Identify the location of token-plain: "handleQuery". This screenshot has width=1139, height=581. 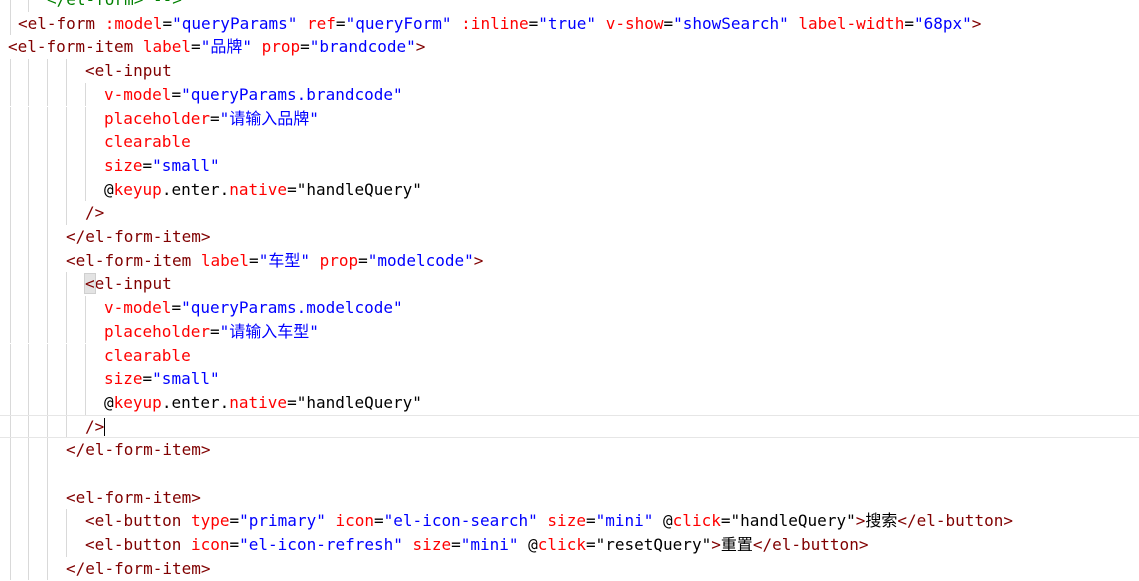
(793, 521).